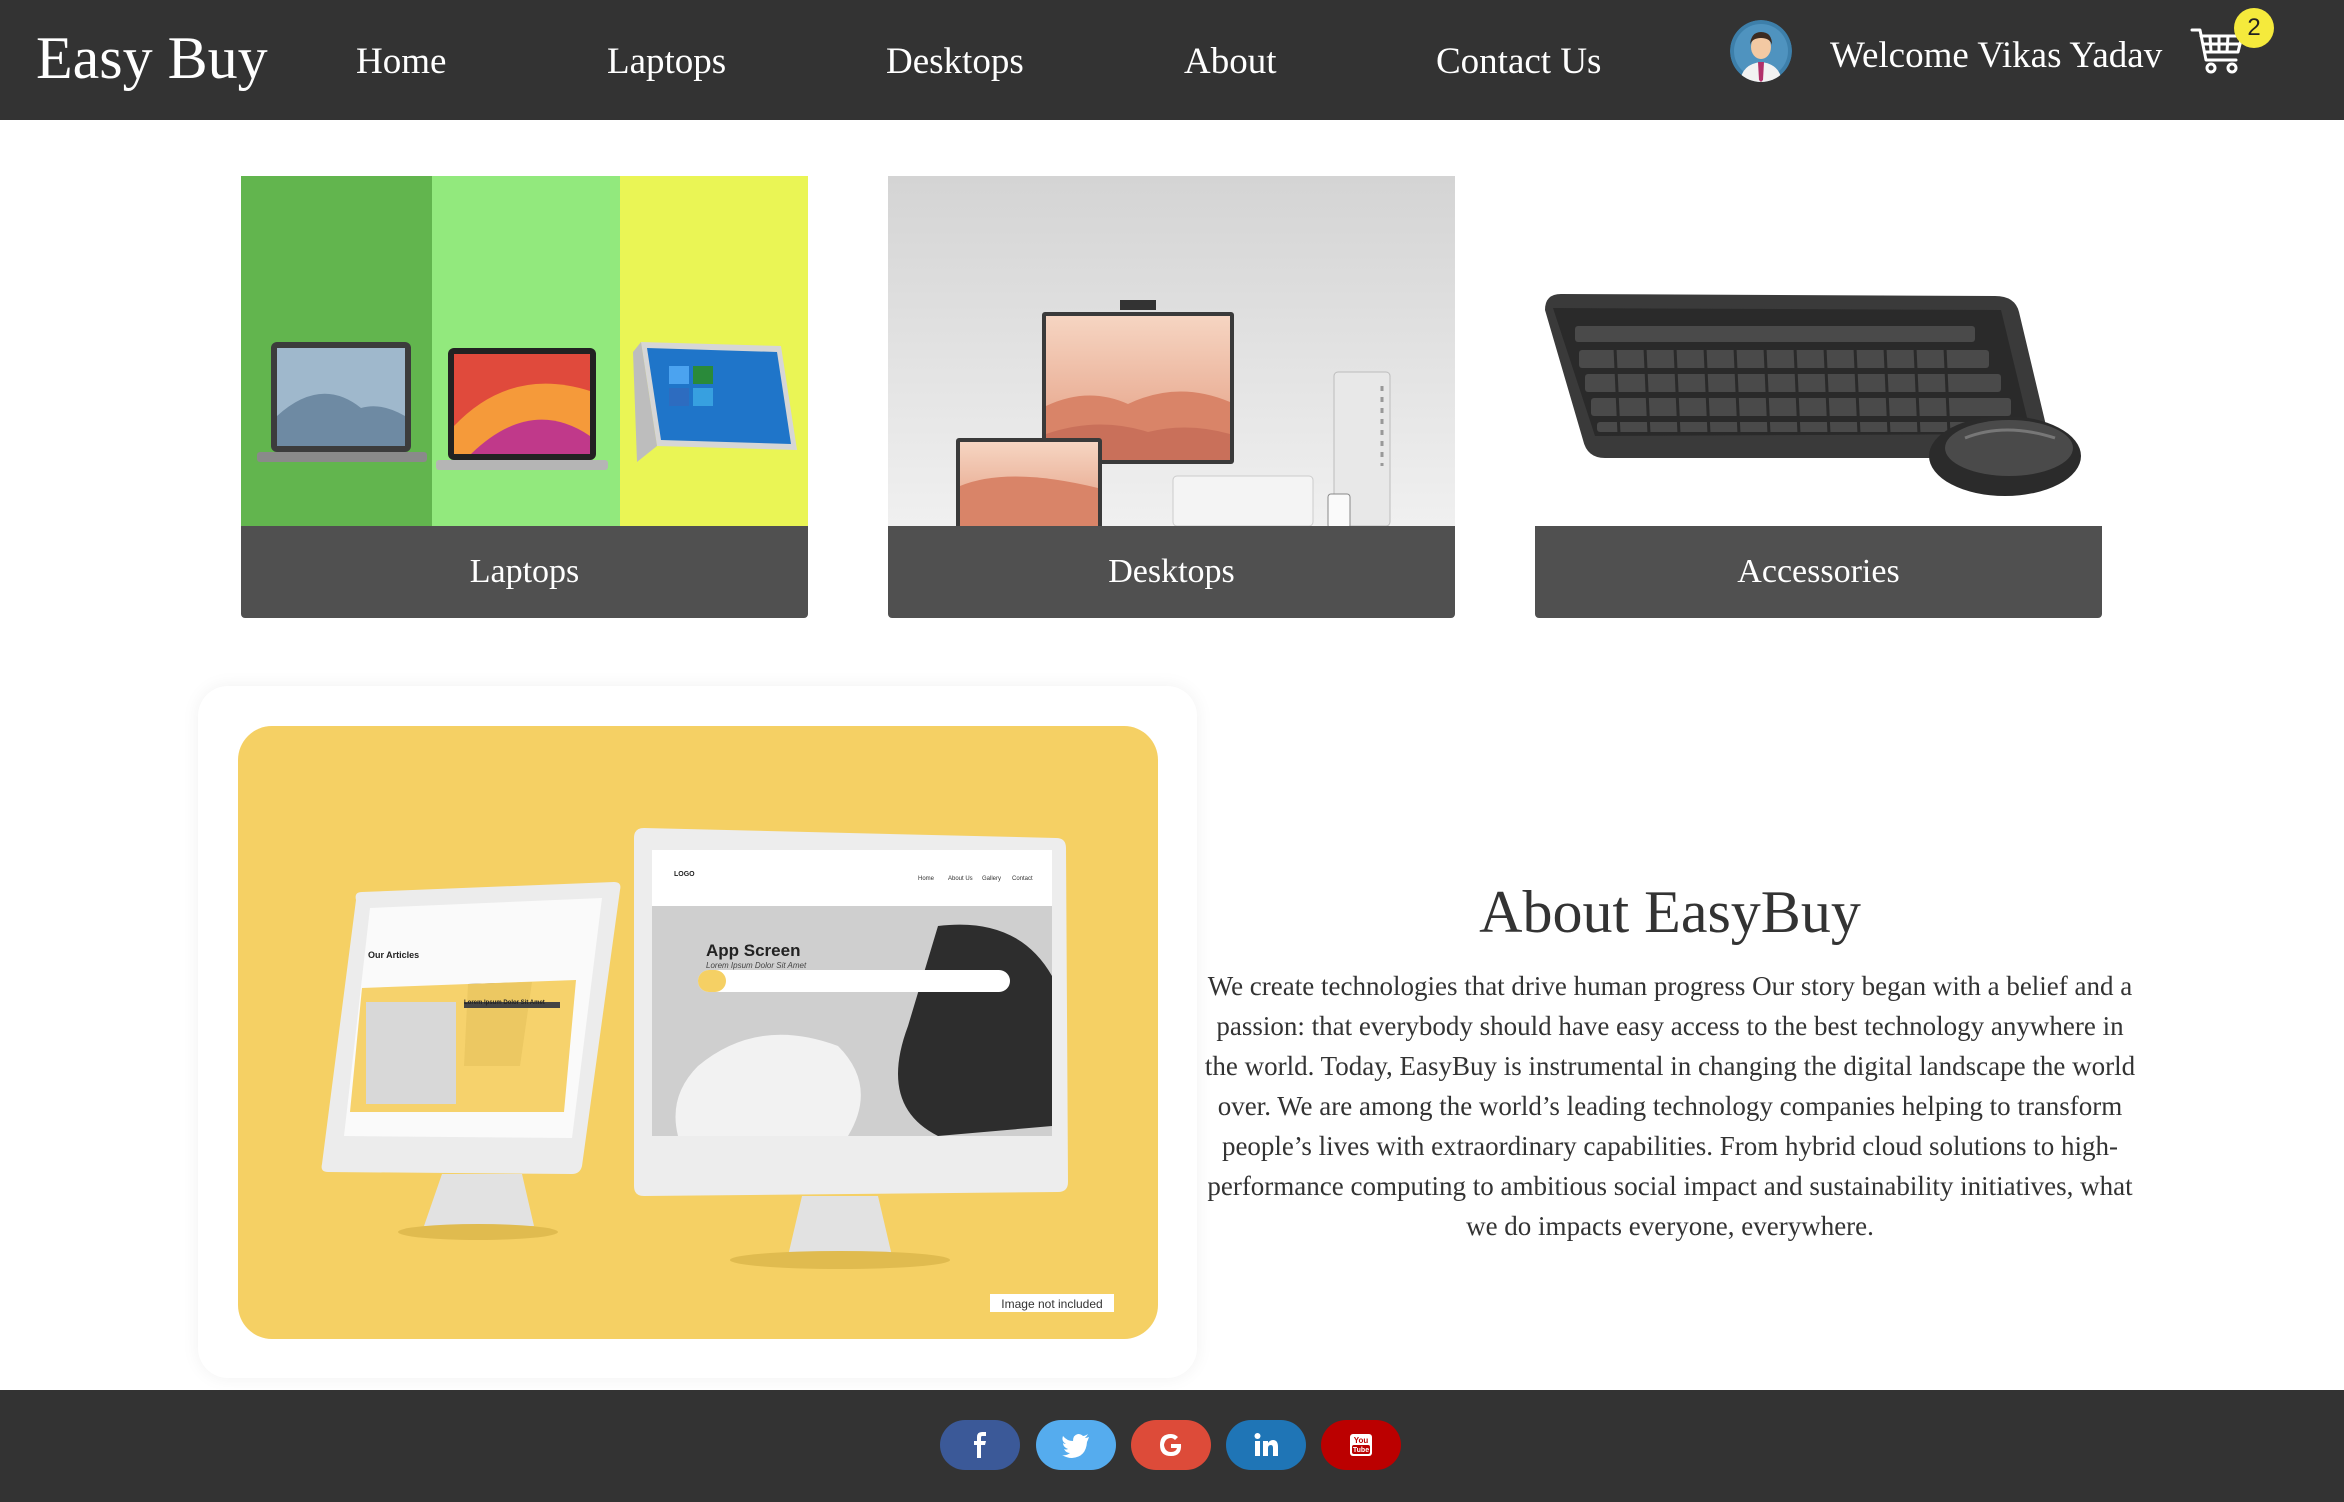  I want to click on svg-text: Tube, so click(1361, 1450).